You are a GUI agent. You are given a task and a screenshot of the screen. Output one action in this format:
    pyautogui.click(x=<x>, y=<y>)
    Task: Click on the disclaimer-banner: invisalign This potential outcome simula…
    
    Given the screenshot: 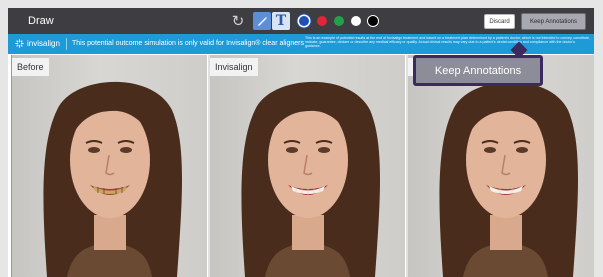 What is the action you would take?
    pyautogui.click(x=301, y=44)
    